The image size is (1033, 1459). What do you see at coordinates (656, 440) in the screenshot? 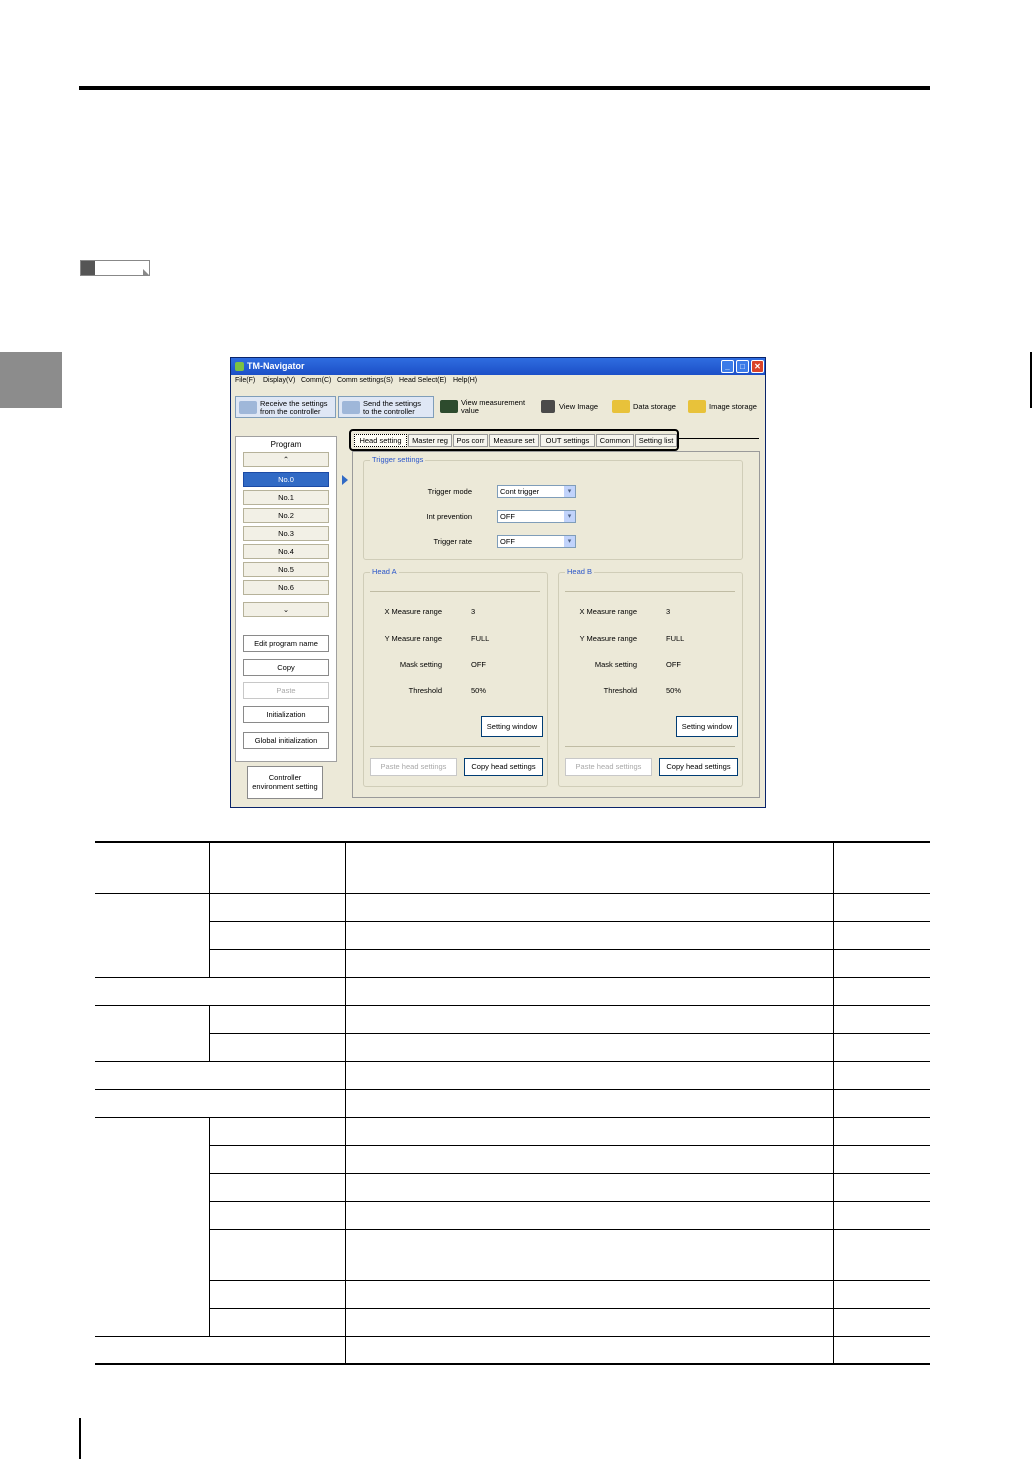
I see `tab-setting-list: Setting list` at bounding box center [656, 440].